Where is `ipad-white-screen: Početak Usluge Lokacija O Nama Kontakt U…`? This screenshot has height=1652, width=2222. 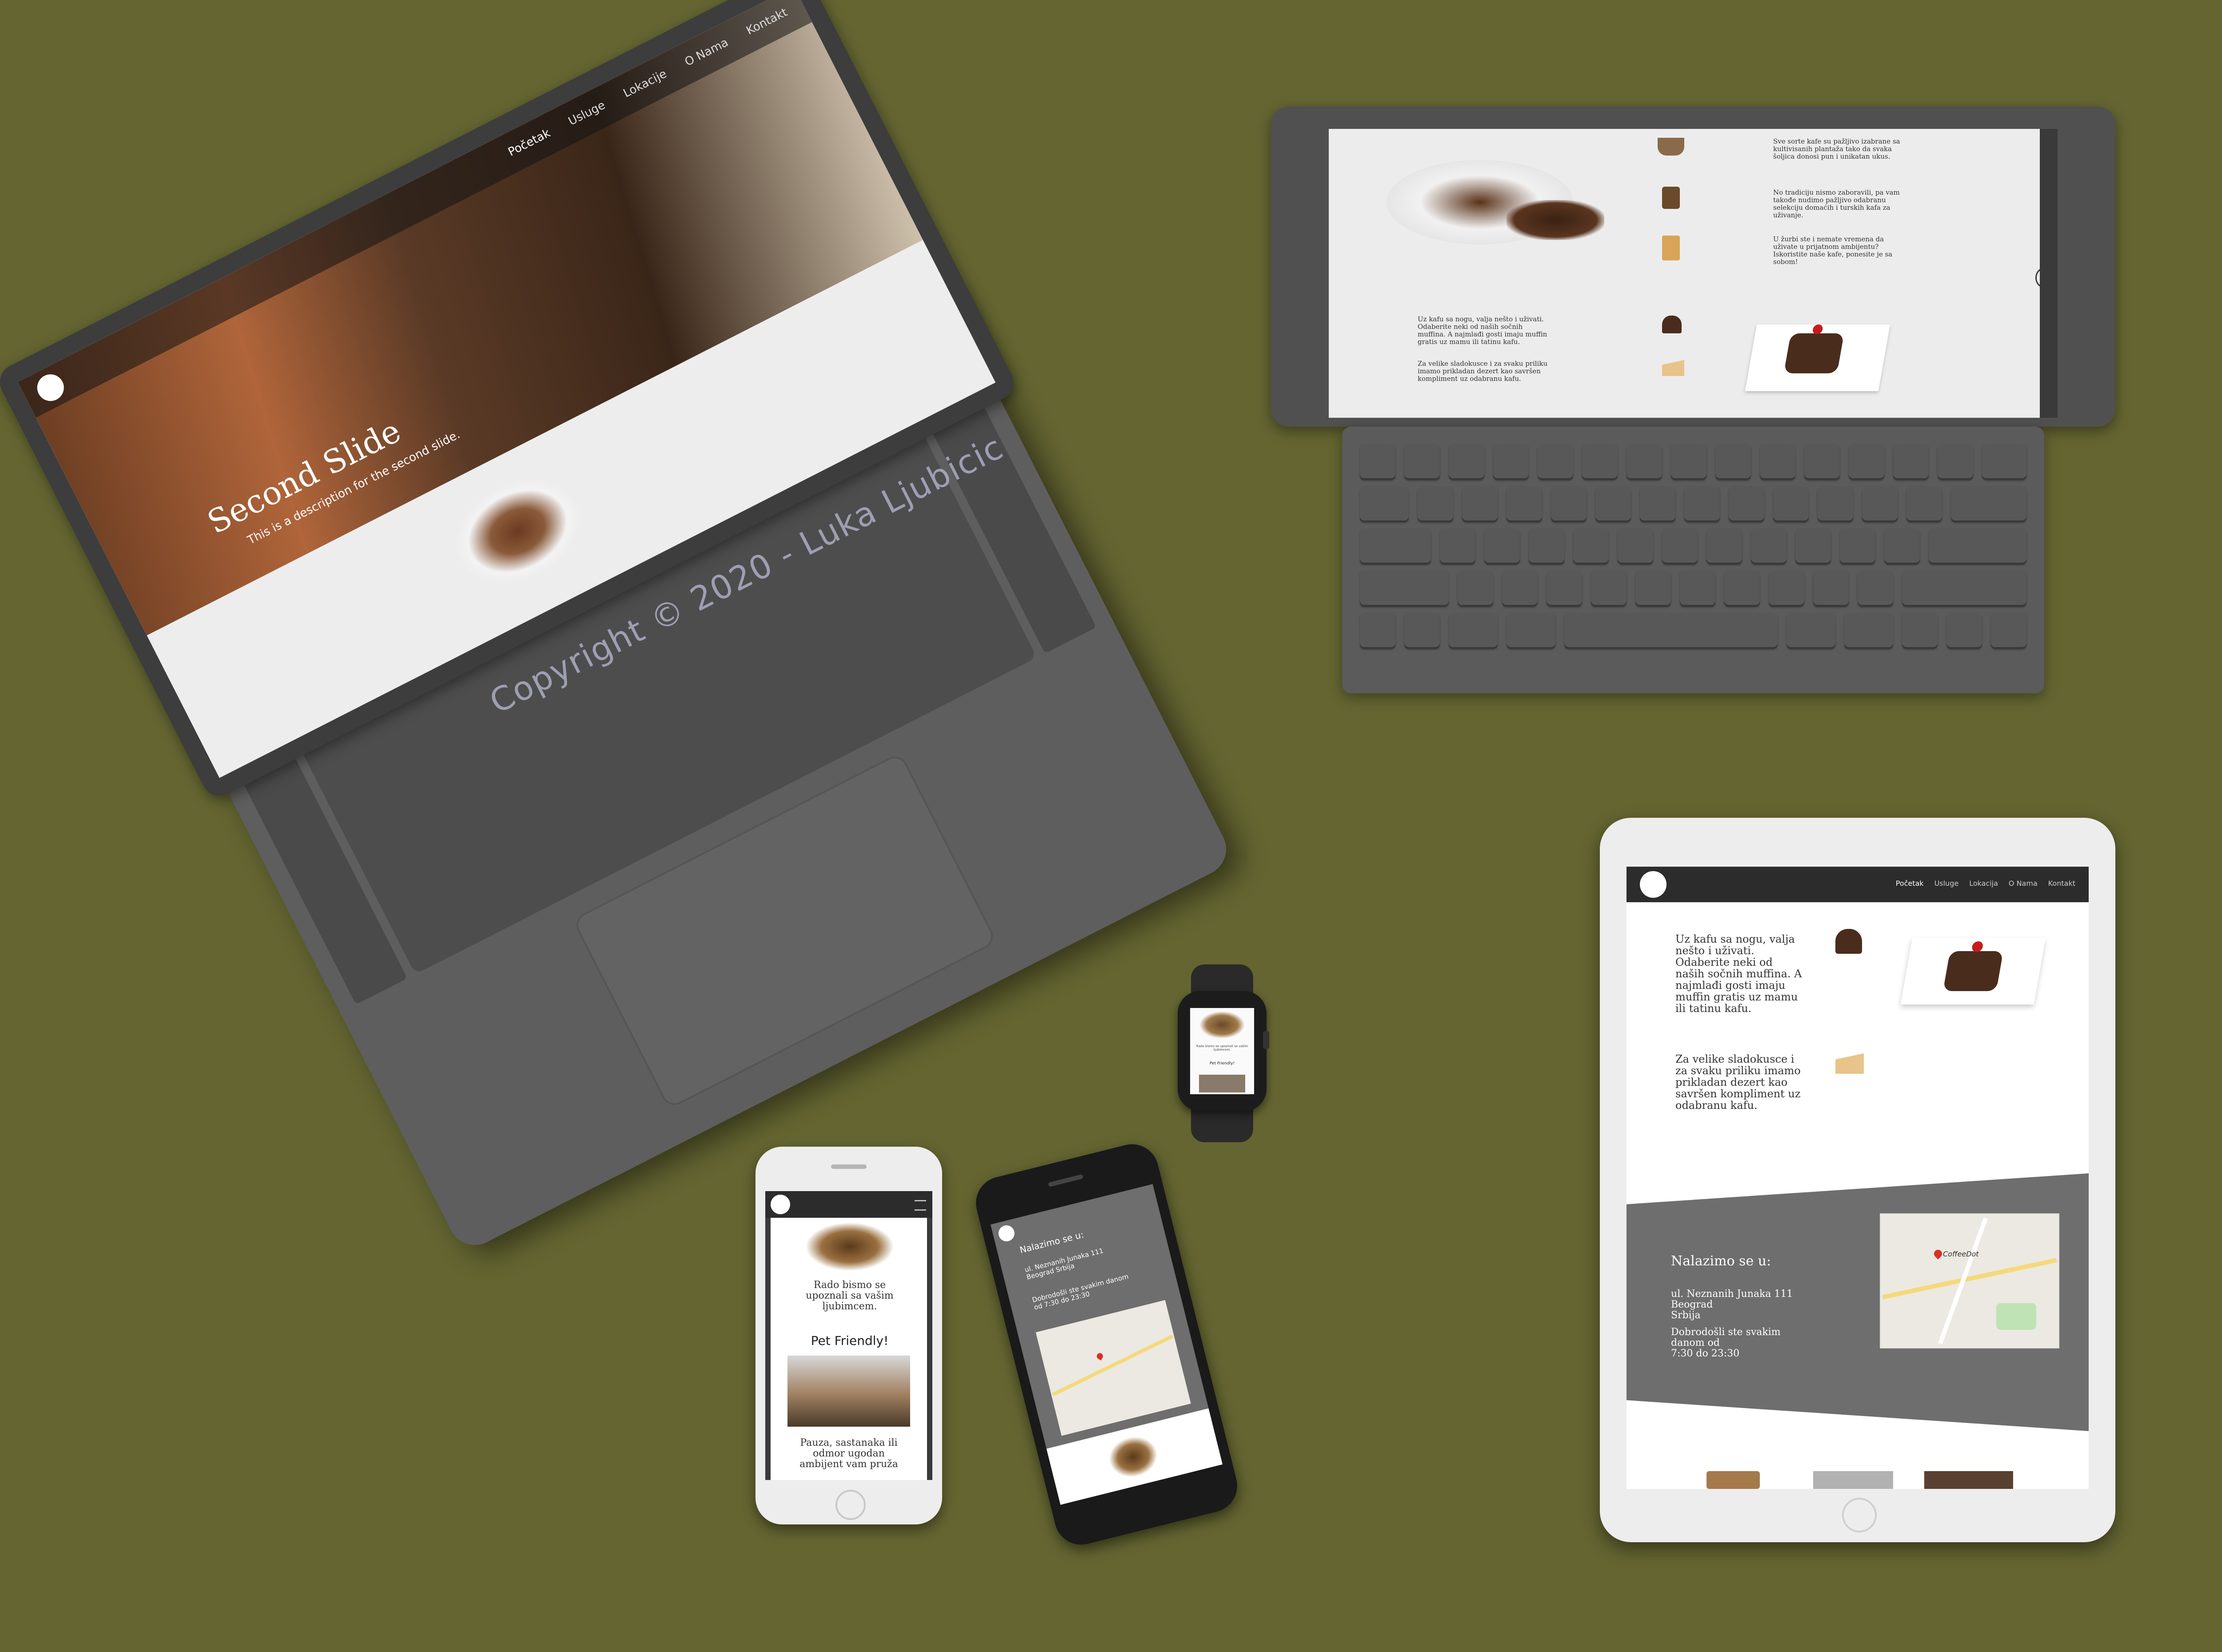
ipad-white-screen: Početak Usluge Lokacija O Nama Kontakt U… is located at coordinates (1858, 1178).